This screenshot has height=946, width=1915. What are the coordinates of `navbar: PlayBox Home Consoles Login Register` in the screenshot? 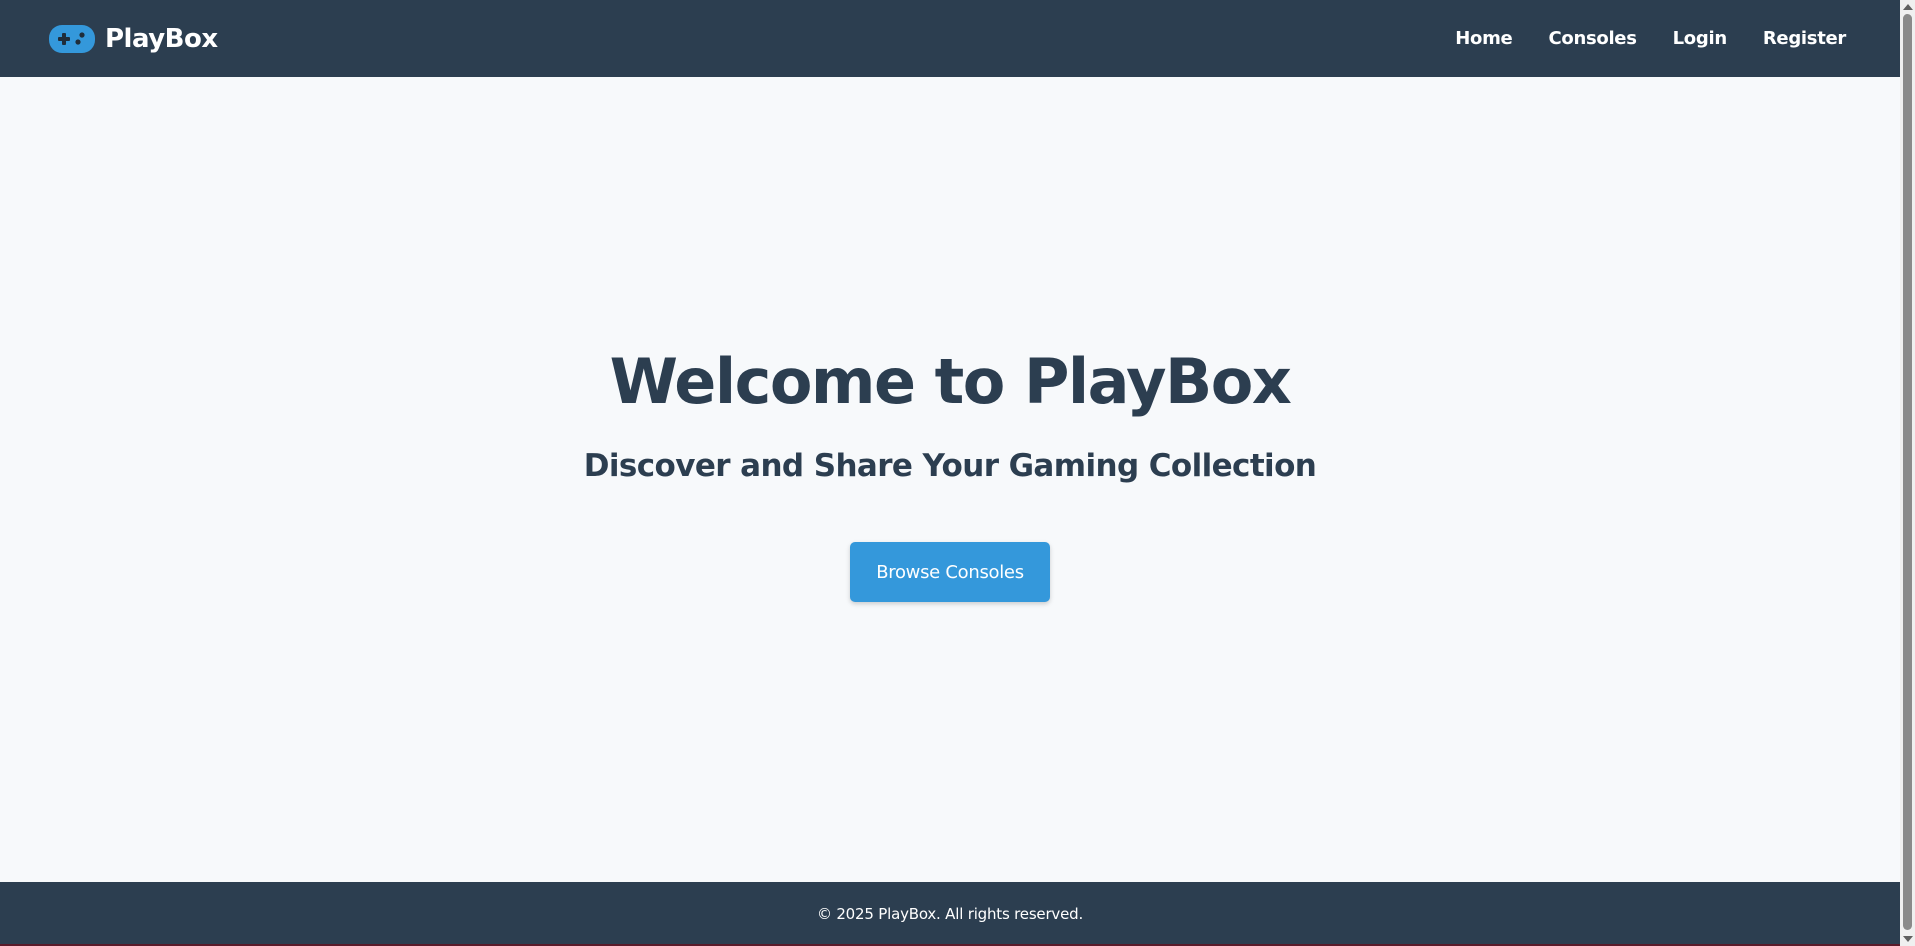 It's located at (950, 38).